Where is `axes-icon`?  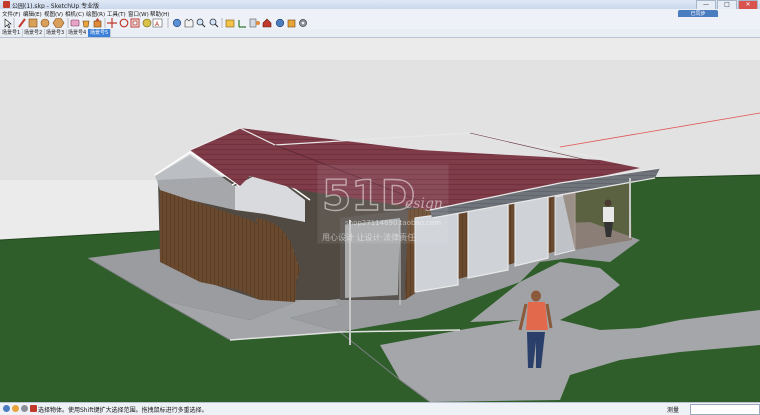 axes-icon is located at coordinates (242, 24).